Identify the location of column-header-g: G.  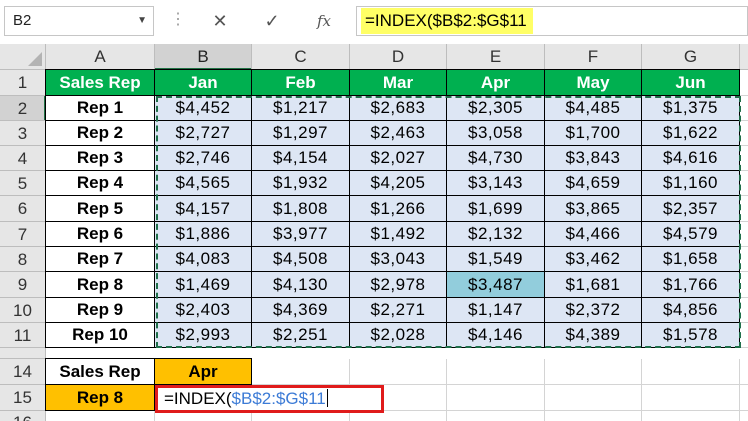
(691, 57).